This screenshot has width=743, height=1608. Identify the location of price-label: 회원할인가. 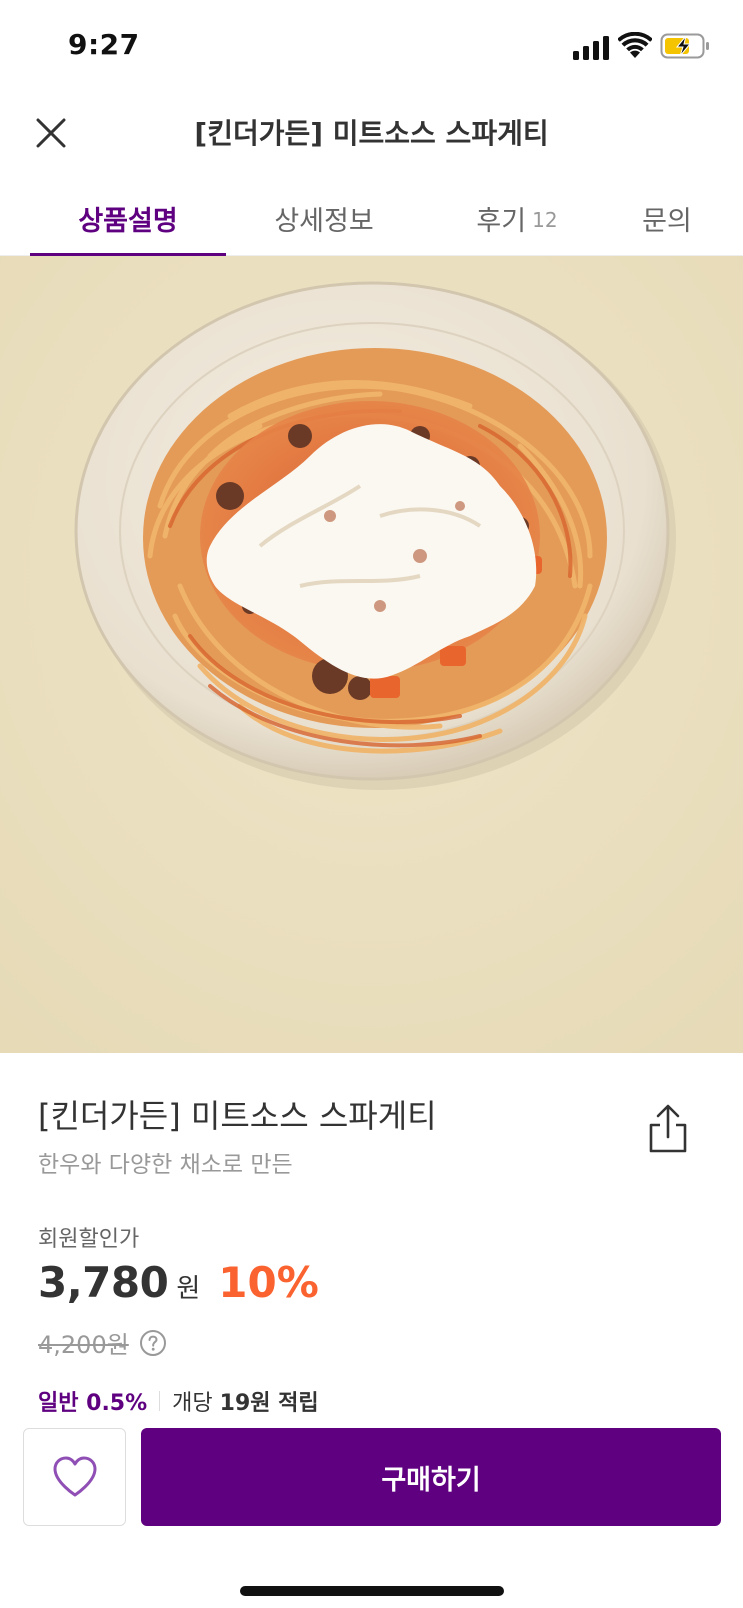
(89, 1239).